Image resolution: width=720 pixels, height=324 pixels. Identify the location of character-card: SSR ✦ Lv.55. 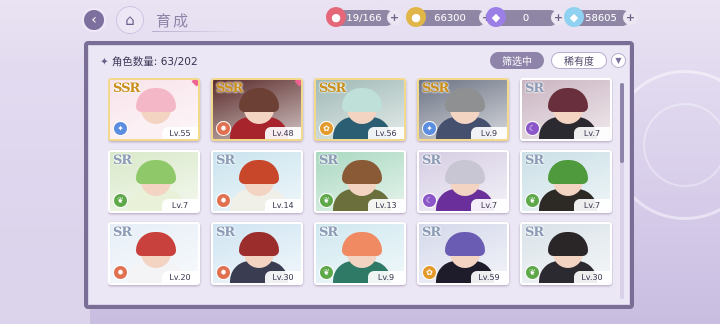
(154, 109).